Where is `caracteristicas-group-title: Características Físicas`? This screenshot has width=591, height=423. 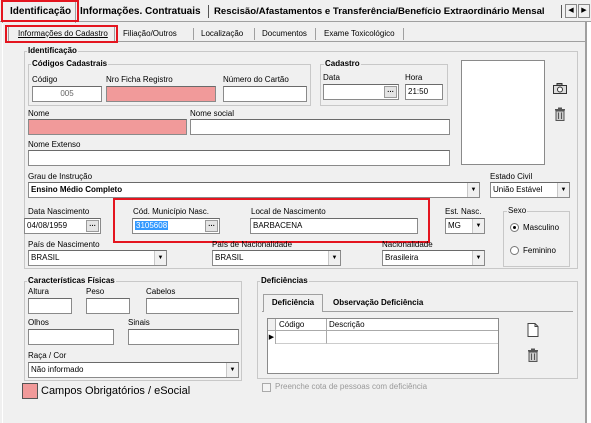 caracteristicas-group-title: Características Físicas is located at coordinates (71, 281).